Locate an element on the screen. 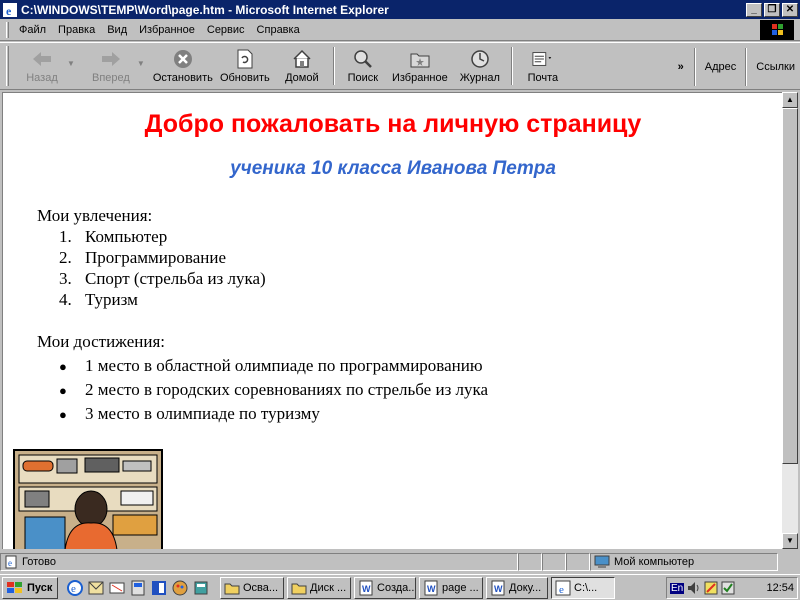  stop-button: Остановить is located at coordinates (183, 66).